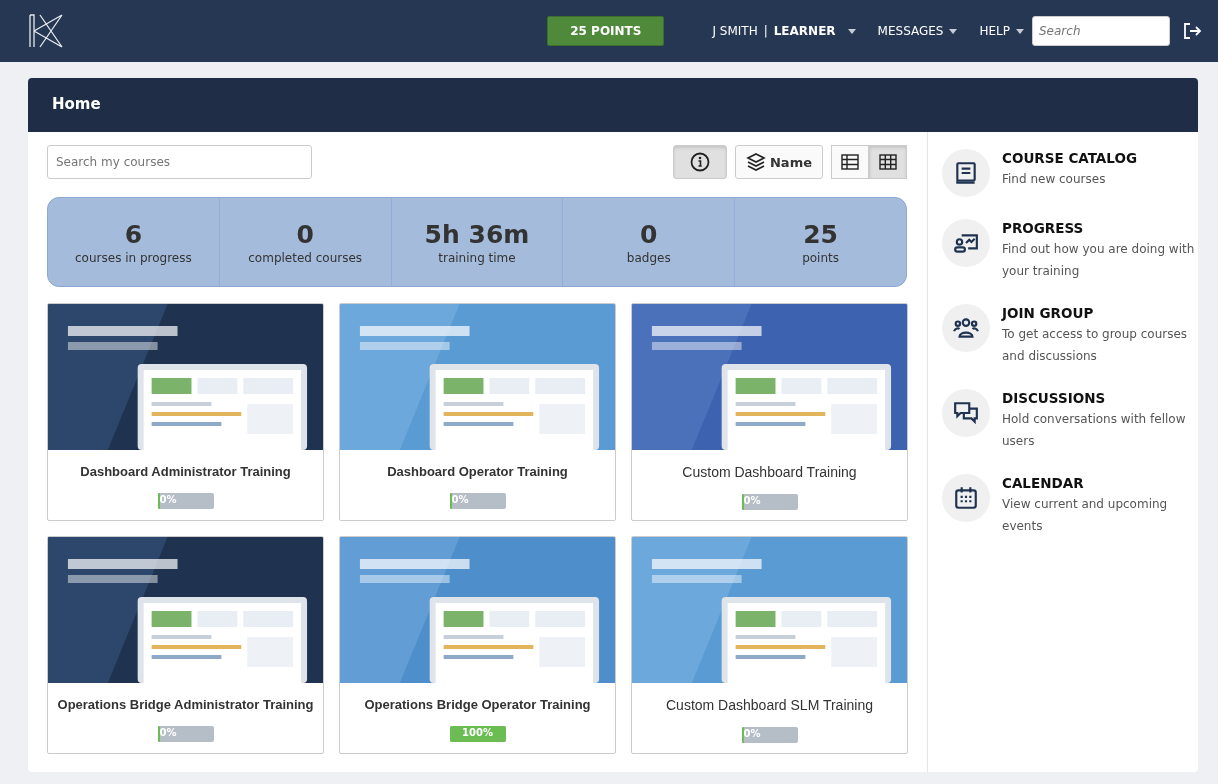 The height and width of the screenshot is (784, 1218). What do you see at coordinates (1100, 228) in the screenshot?
I see `sidebar-link: PROGRESS` at bounding box center [1100, 228].